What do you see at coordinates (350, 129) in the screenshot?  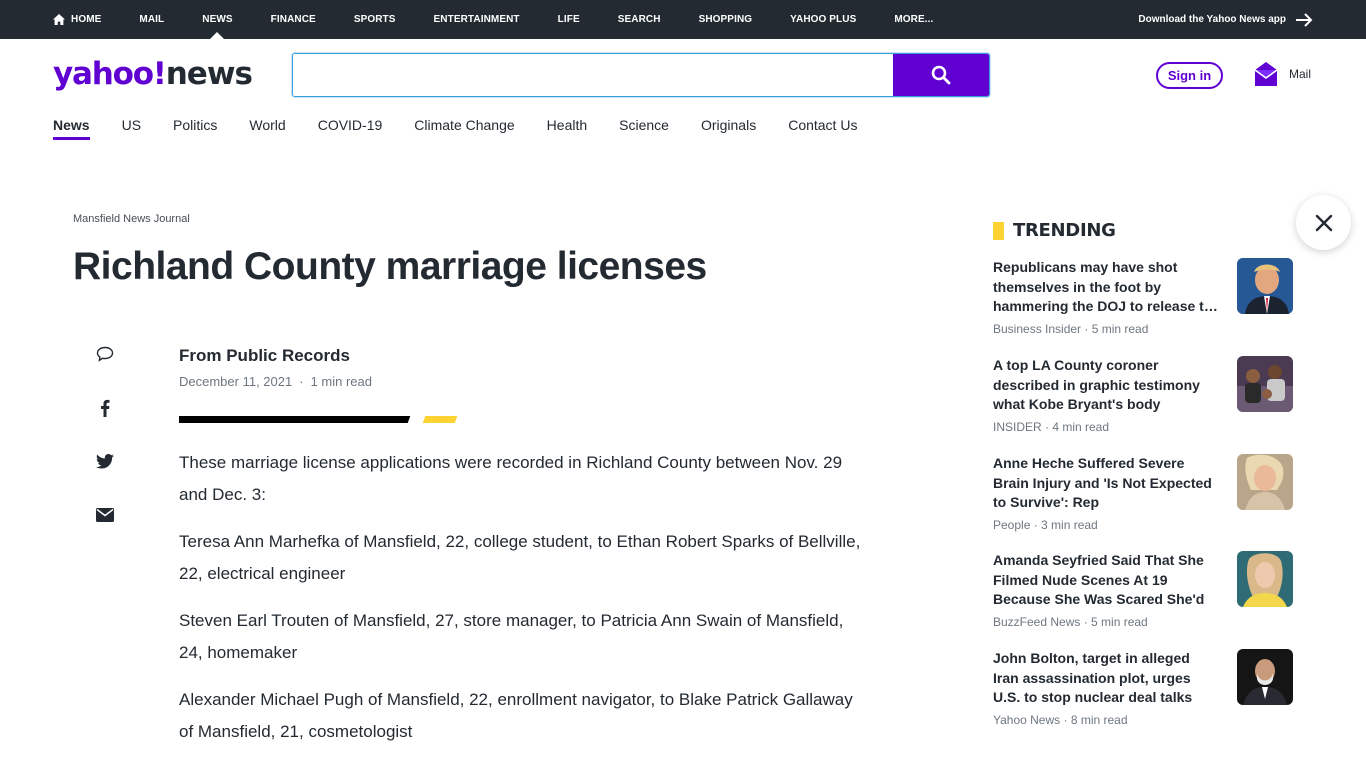 I see `section-nav-covid-19: COVID-19` at bounding box center [350, 129].